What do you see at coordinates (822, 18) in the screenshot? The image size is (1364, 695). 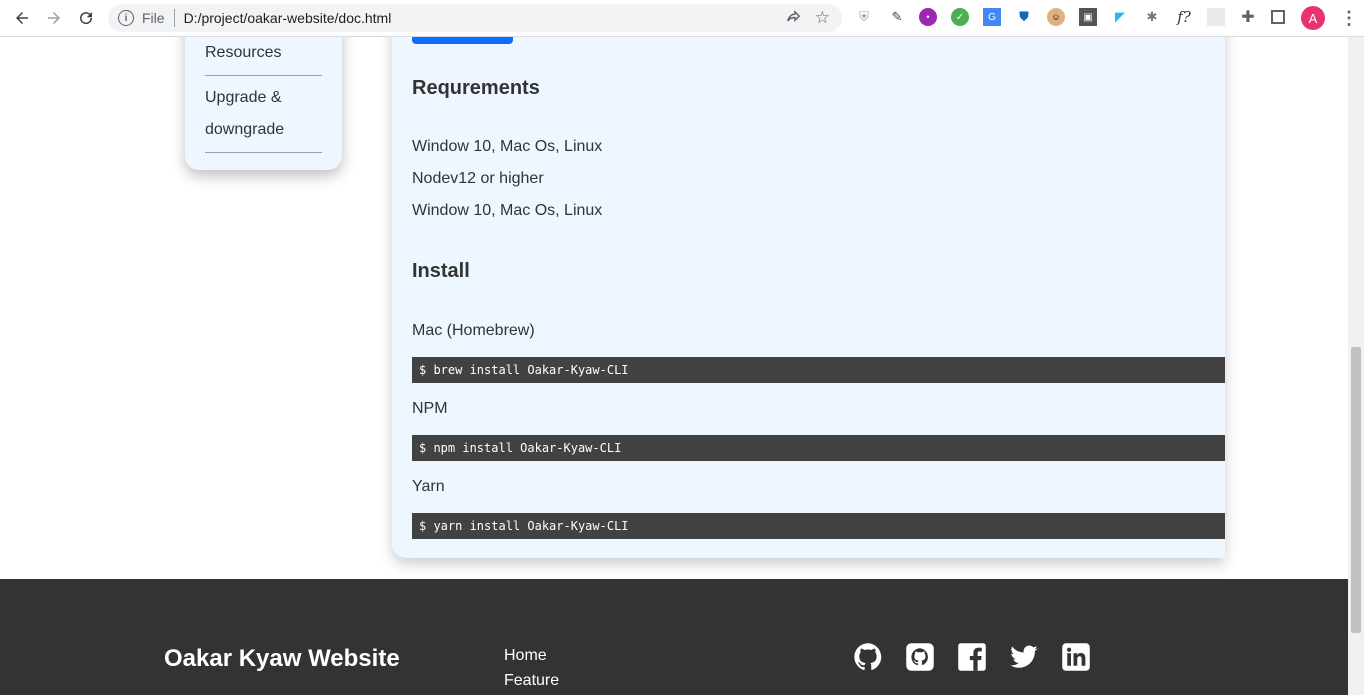 I see `bookmark-star-icon: ☆` at bounding box center [822, 18].